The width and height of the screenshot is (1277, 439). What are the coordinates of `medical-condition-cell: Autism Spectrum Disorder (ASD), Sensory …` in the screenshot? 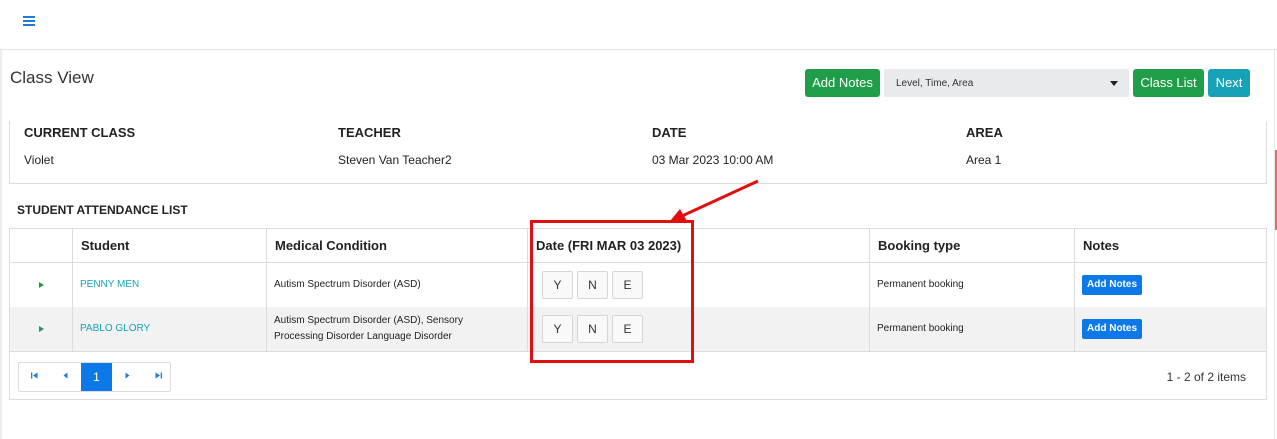 It's located at (396, 329).